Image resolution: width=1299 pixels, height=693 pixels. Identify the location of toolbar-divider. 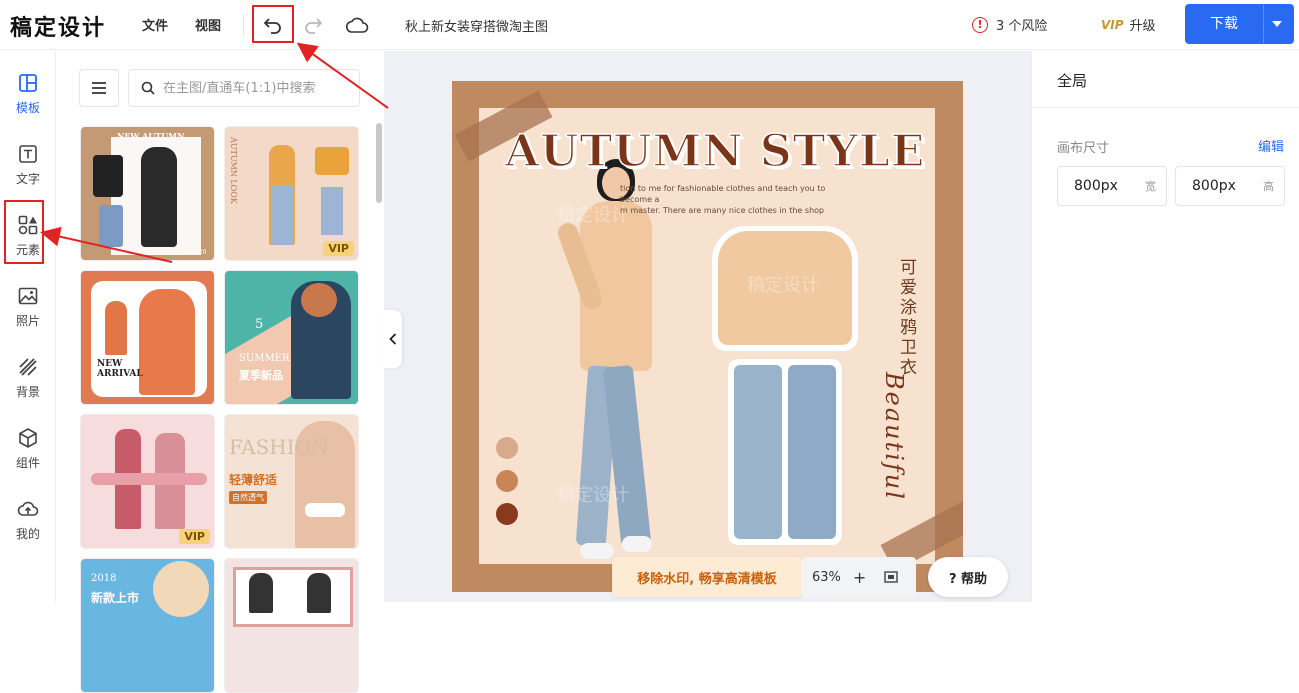
(243, 25).